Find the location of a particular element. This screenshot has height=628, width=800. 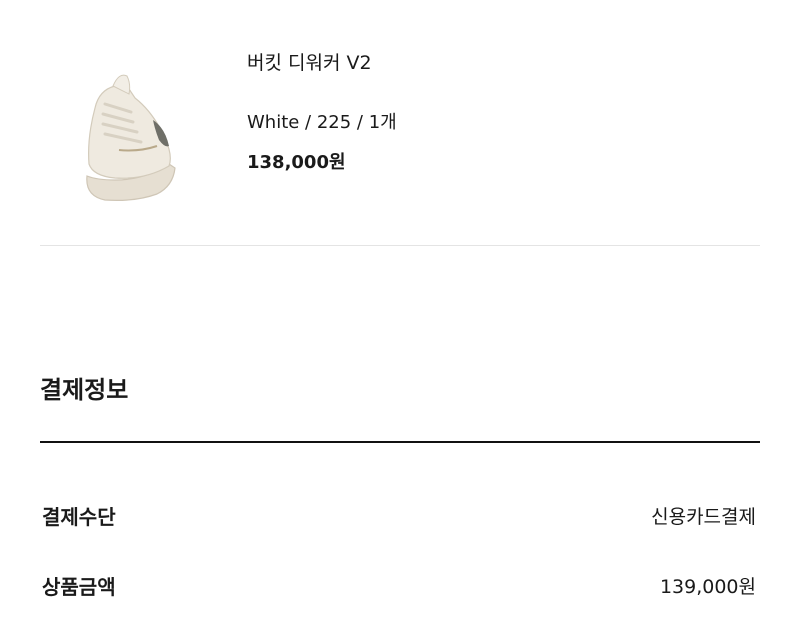

product-option: White / 225 / 1개 is located at coordinates (322, 122).